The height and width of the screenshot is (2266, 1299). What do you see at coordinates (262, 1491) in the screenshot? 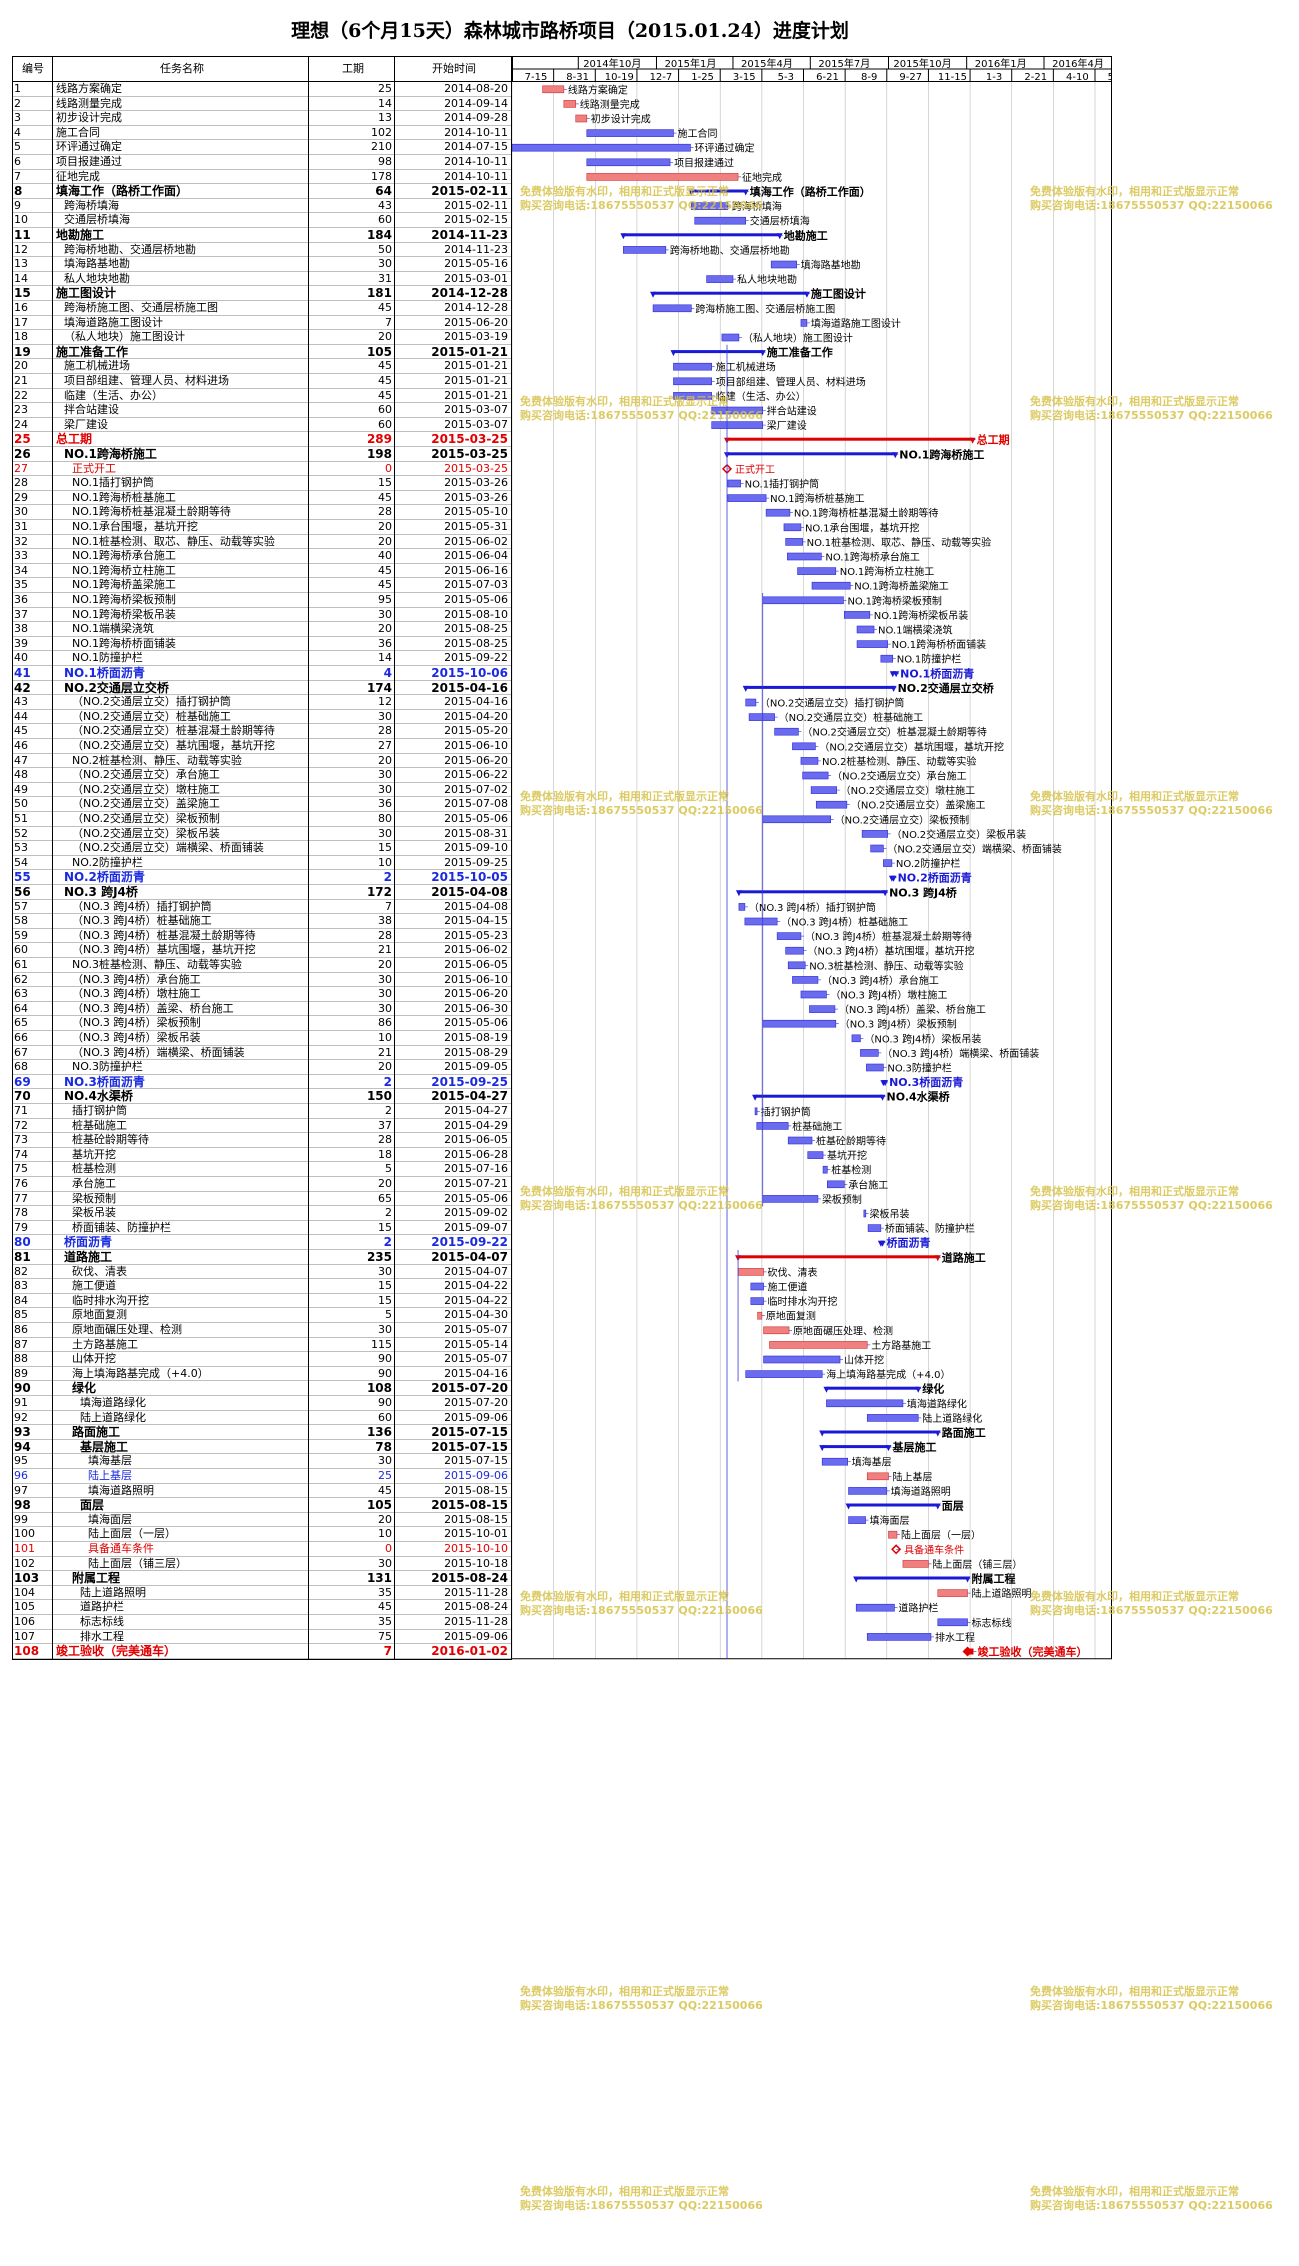
I see `table-row: 97 填海道路照明 45 2015-08-15` at bounding box center [262, 1491].